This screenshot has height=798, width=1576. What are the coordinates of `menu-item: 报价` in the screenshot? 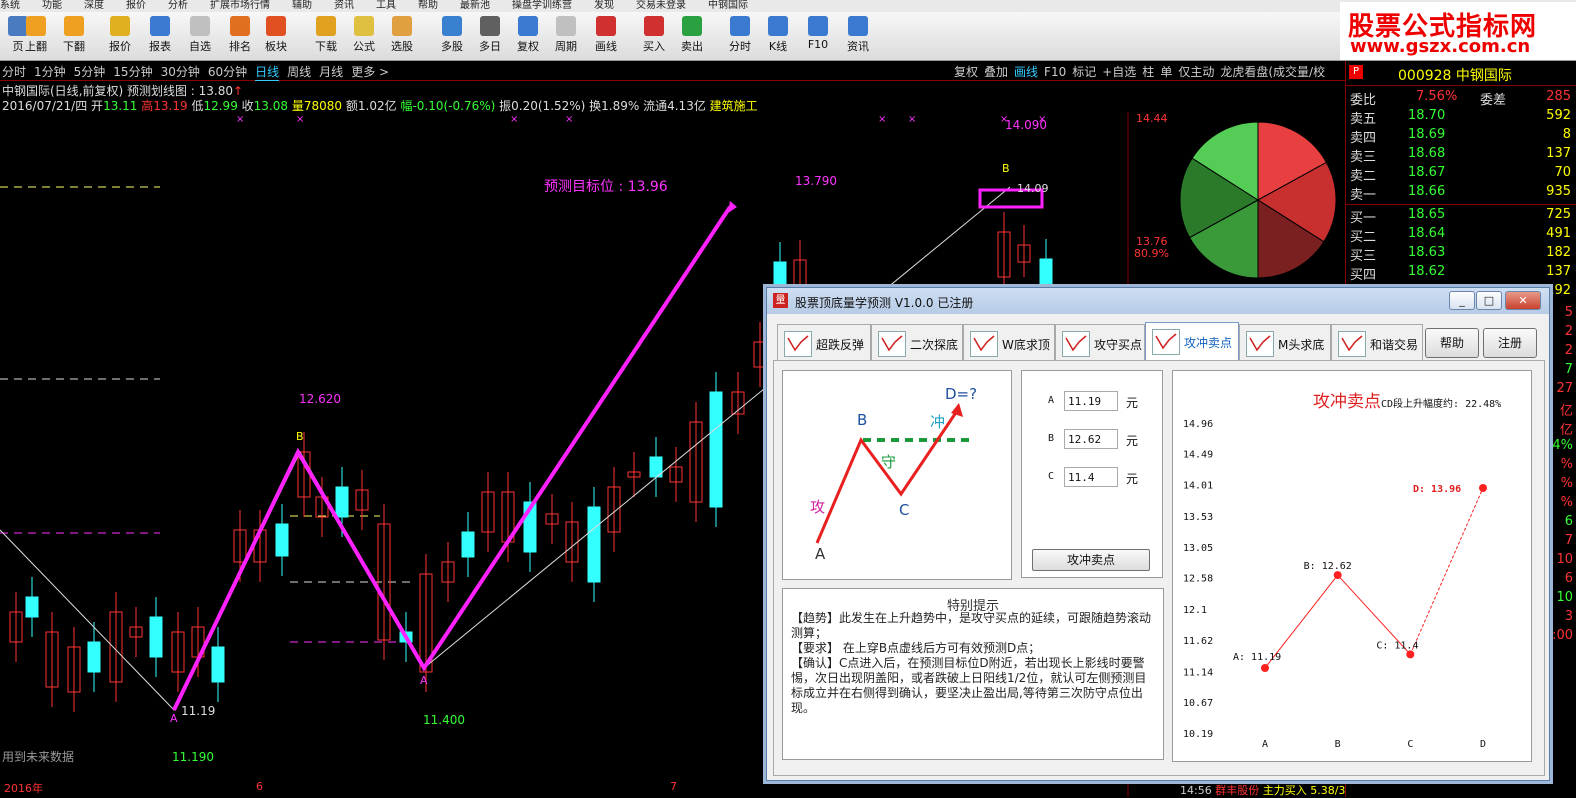 It's located at (136, 6).